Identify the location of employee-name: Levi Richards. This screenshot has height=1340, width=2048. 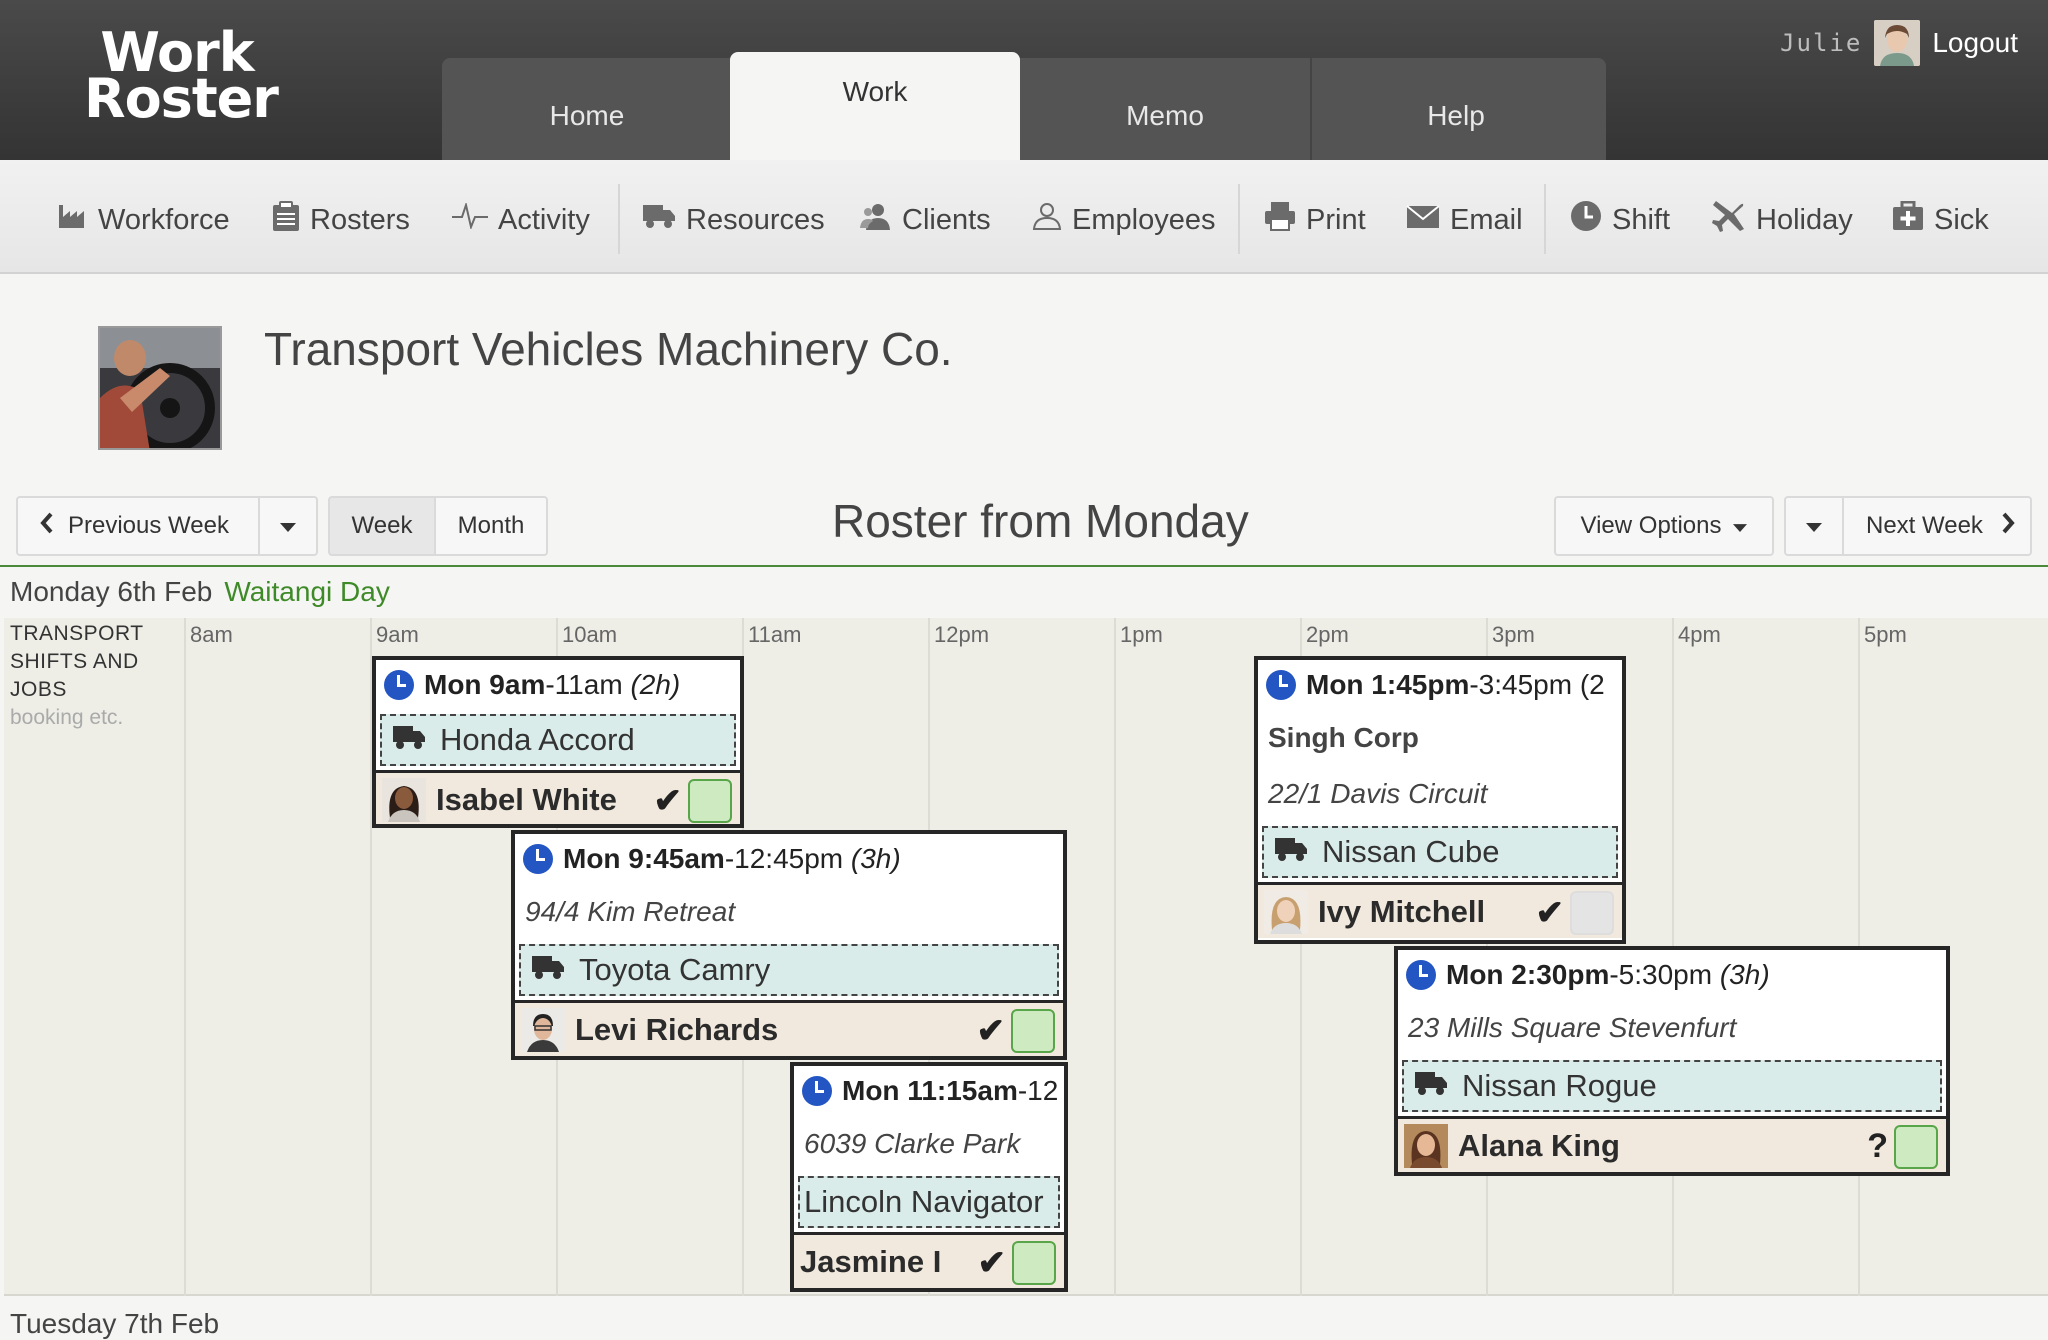
(677, 1029).